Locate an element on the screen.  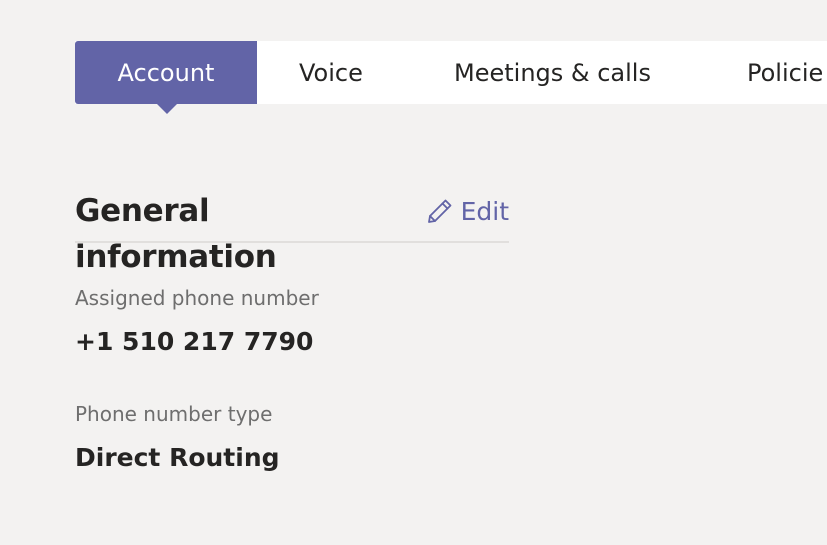
section-title: General information is located at coordinates (176, 234).